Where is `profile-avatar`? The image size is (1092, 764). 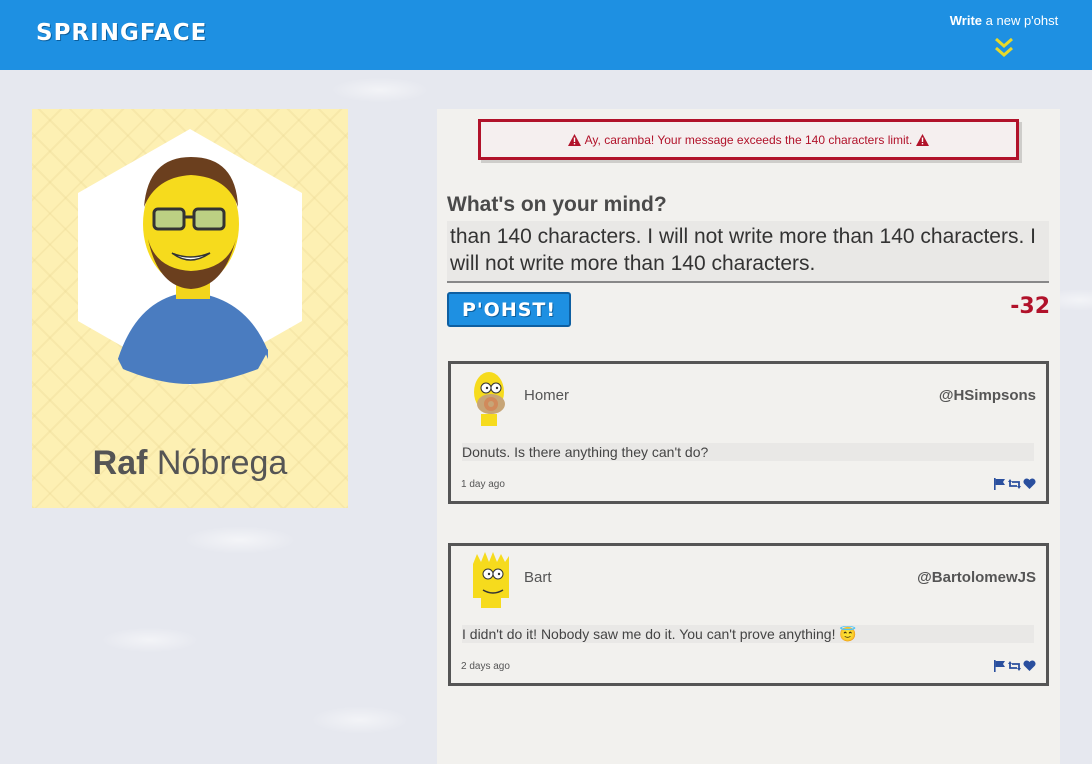
profile-avatar is located at coordinates (190, 257).